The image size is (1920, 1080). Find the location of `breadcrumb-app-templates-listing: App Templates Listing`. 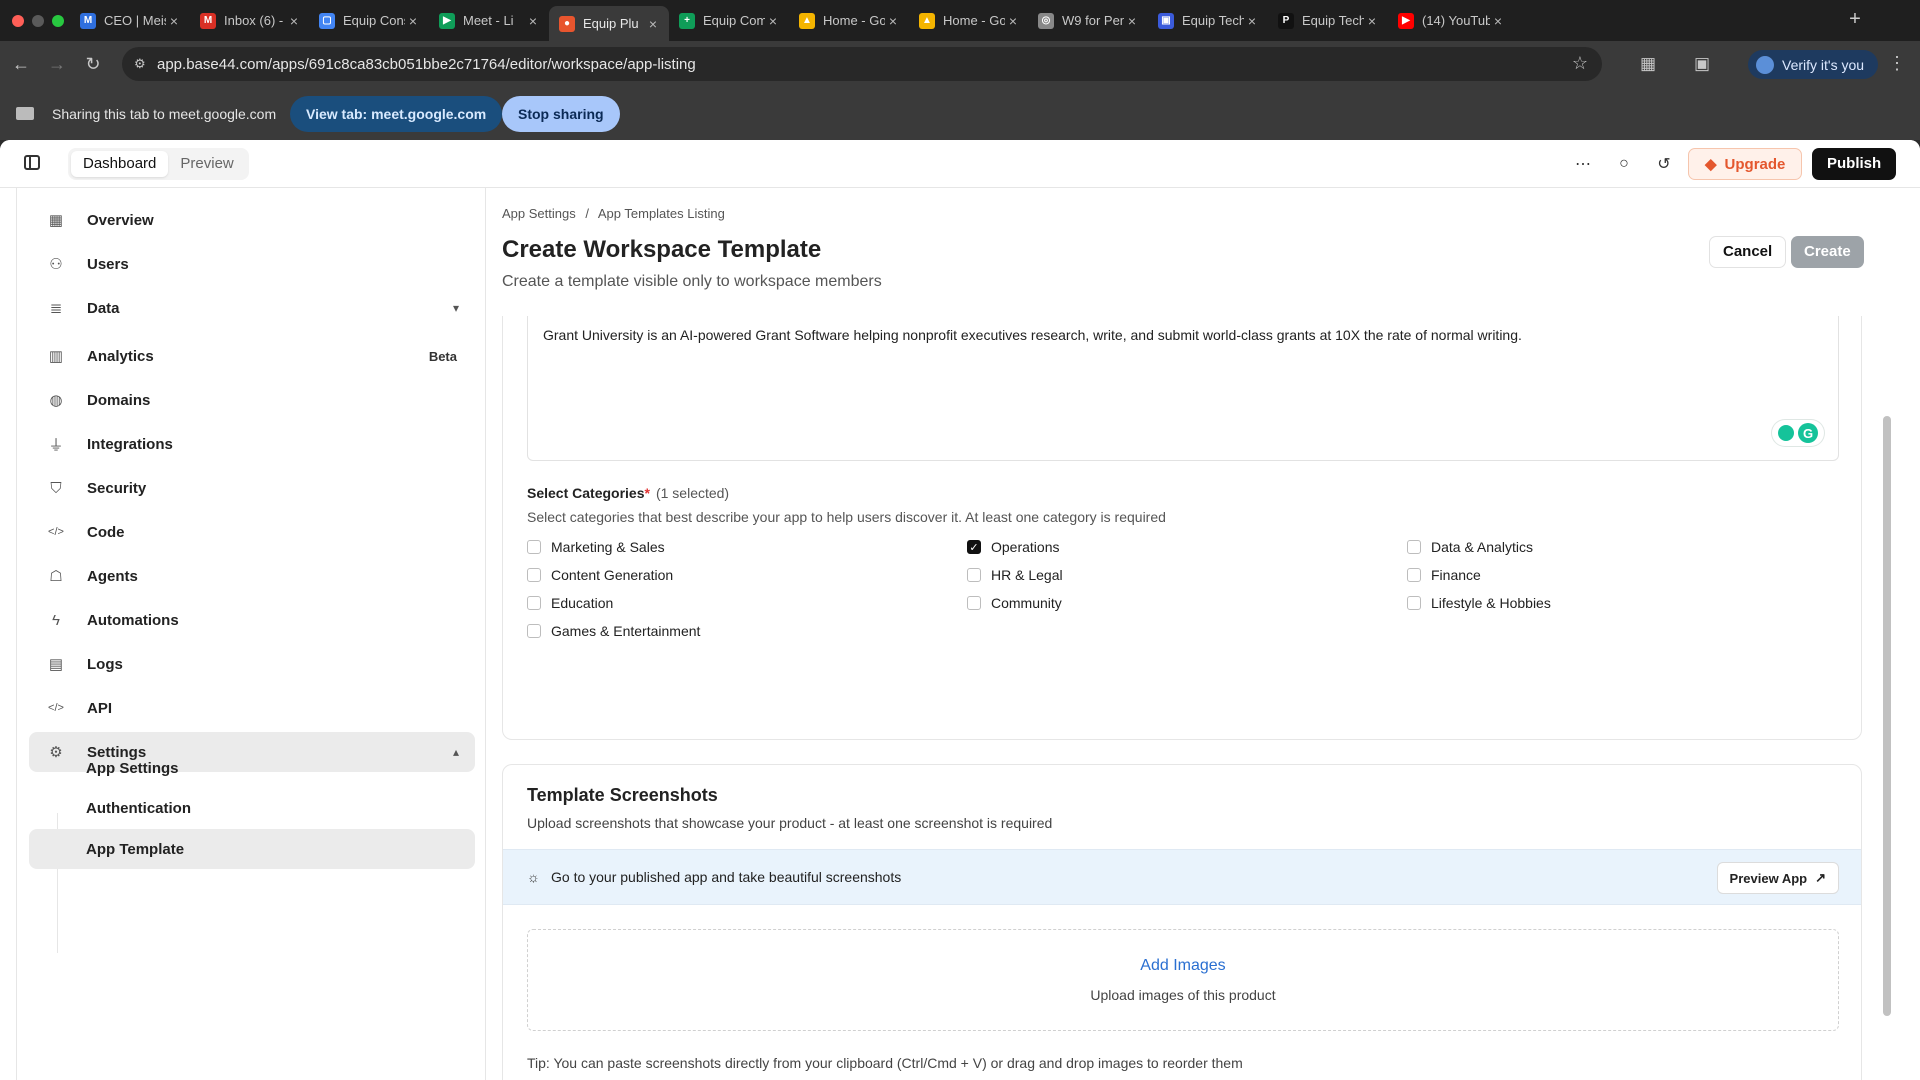

breadcrumb-app-templates-listing: App Templates Listing is located at coordinates (661, 213).